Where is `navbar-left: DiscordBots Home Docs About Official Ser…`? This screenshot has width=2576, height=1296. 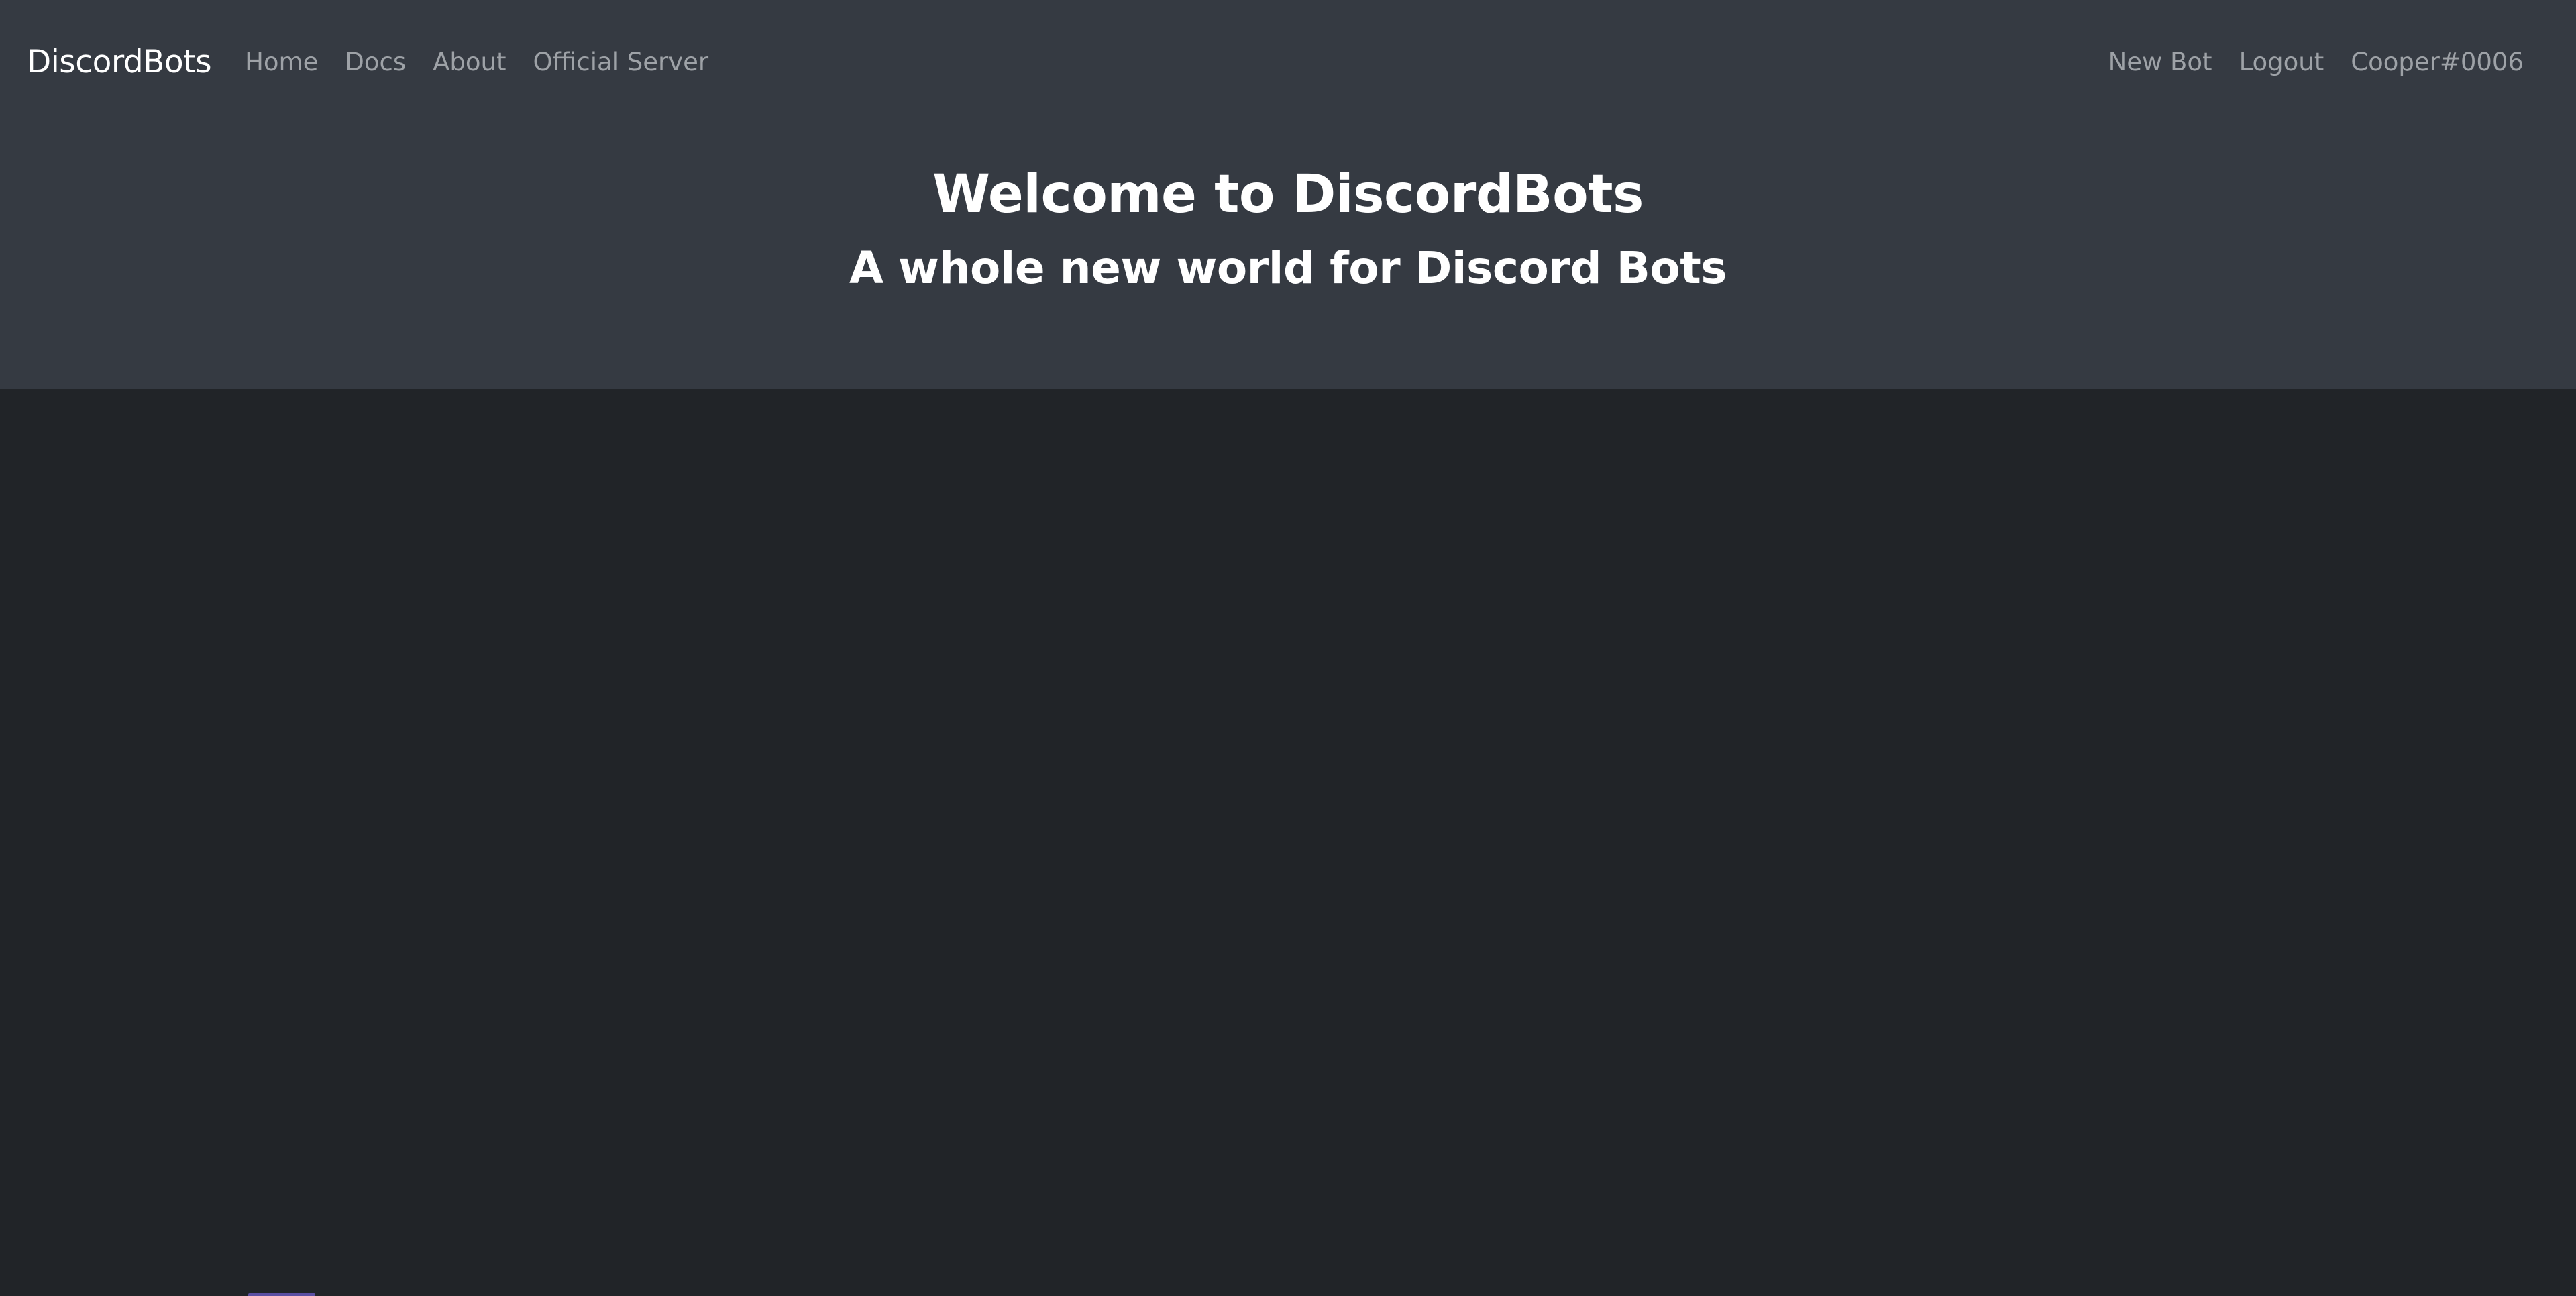
navbar-left: DiscordBots Home Docs About Official Ser… is located at coordinates (374, 62).